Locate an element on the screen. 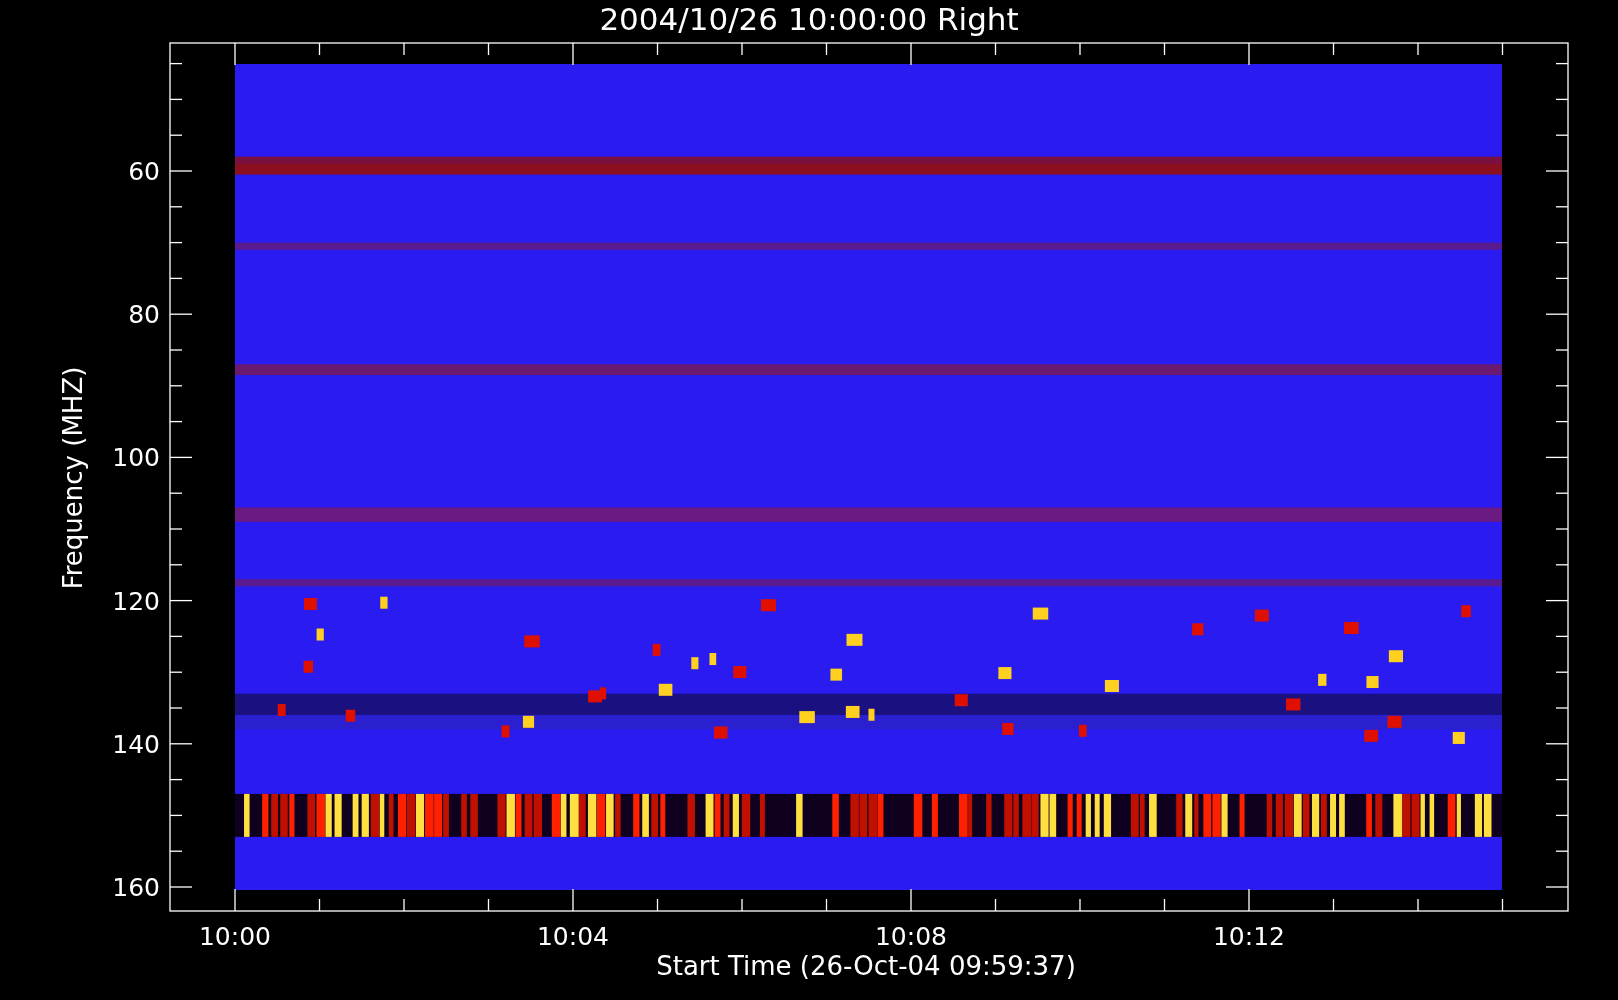 This screenshot has height=1000, width=1618. x-axis-label: Start Time (26-Oct-04 09:59:37) is located at coordinates (866, 966).